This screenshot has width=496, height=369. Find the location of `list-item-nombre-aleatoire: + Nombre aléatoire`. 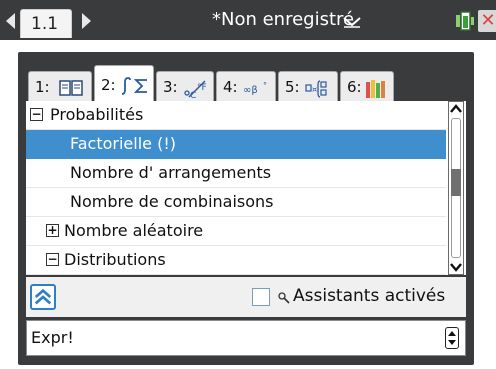

list-item-nombre-aleatoire: + Nombre aléatoire is located at coordinates (236, 231).